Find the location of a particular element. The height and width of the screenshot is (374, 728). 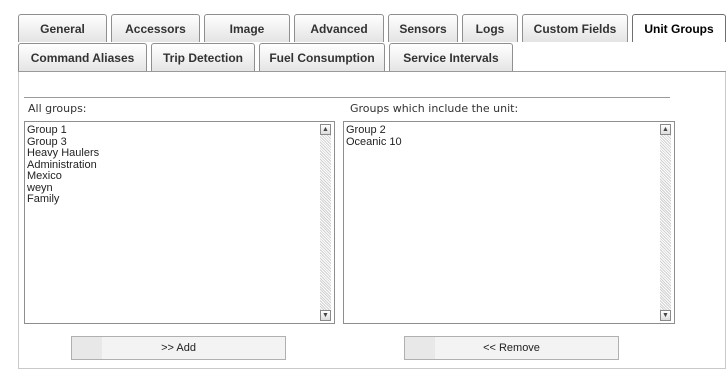

tab-advanced: Advanced is located at coordinates (339, 28).